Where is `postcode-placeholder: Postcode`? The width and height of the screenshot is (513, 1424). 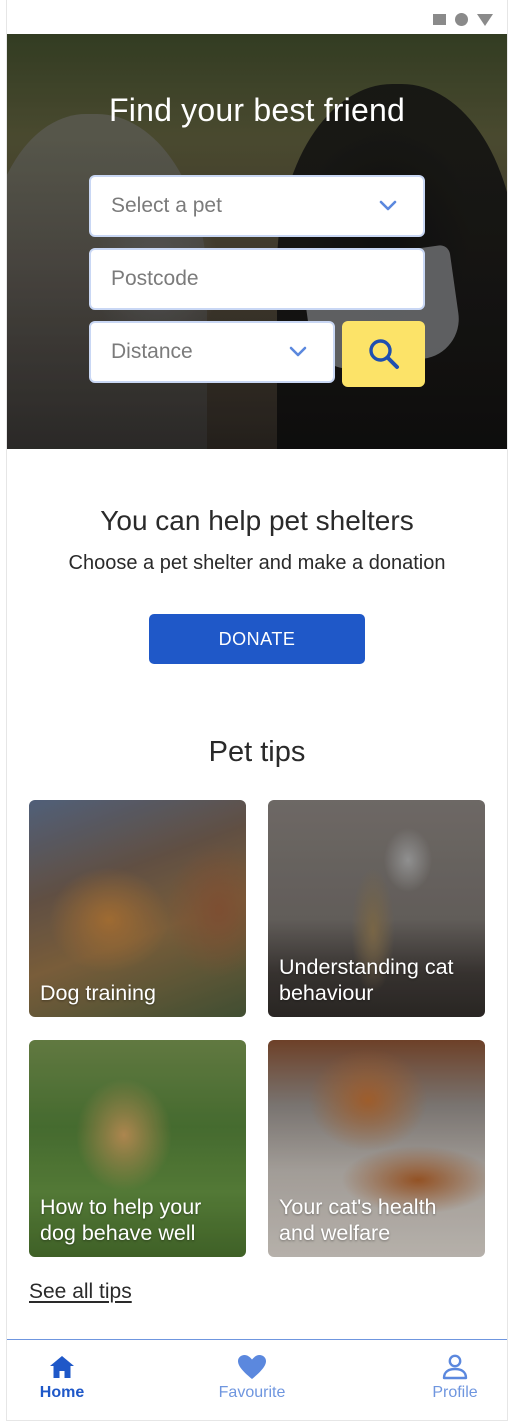 postcode-placeholder: Postcode is located at coordinates (155, 278).